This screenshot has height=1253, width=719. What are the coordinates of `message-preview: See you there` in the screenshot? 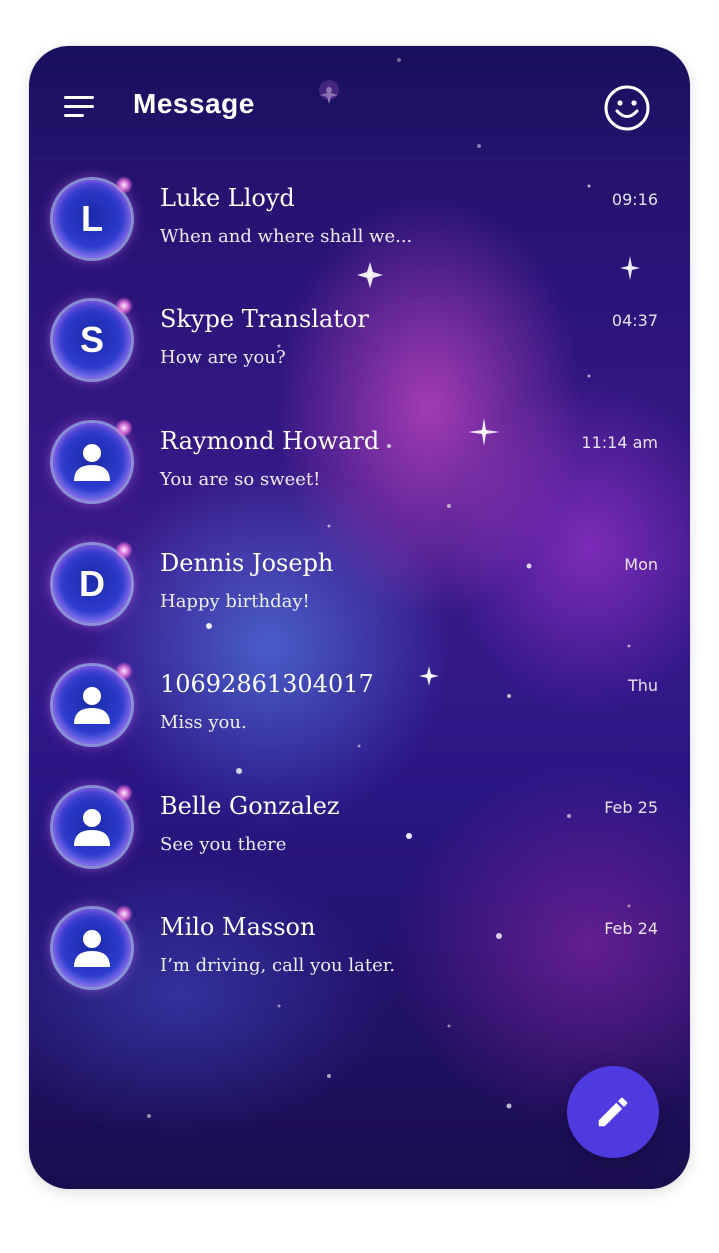 It's located at (223, 844).